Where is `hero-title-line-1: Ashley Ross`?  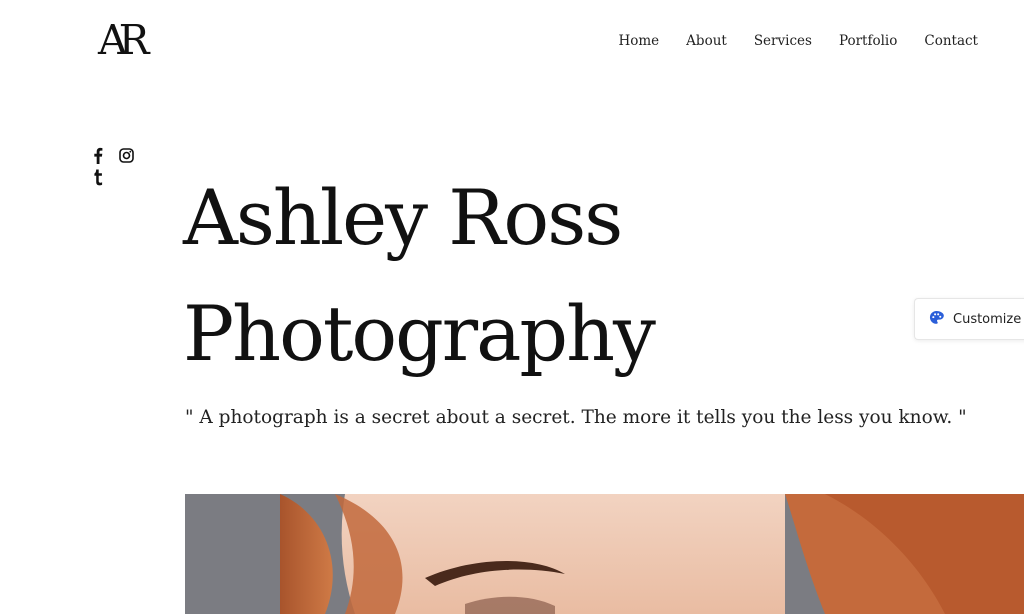 hero-title-line-1: Ashley Ross is located at coordinates (403, 217).